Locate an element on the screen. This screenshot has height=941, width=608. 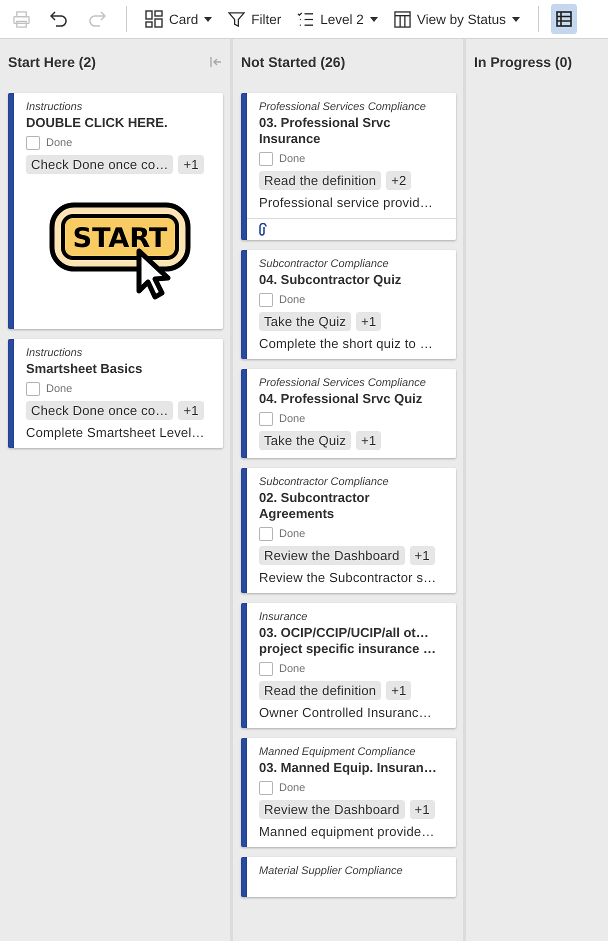
more-count: +2 is located at coordinates (399, 180).